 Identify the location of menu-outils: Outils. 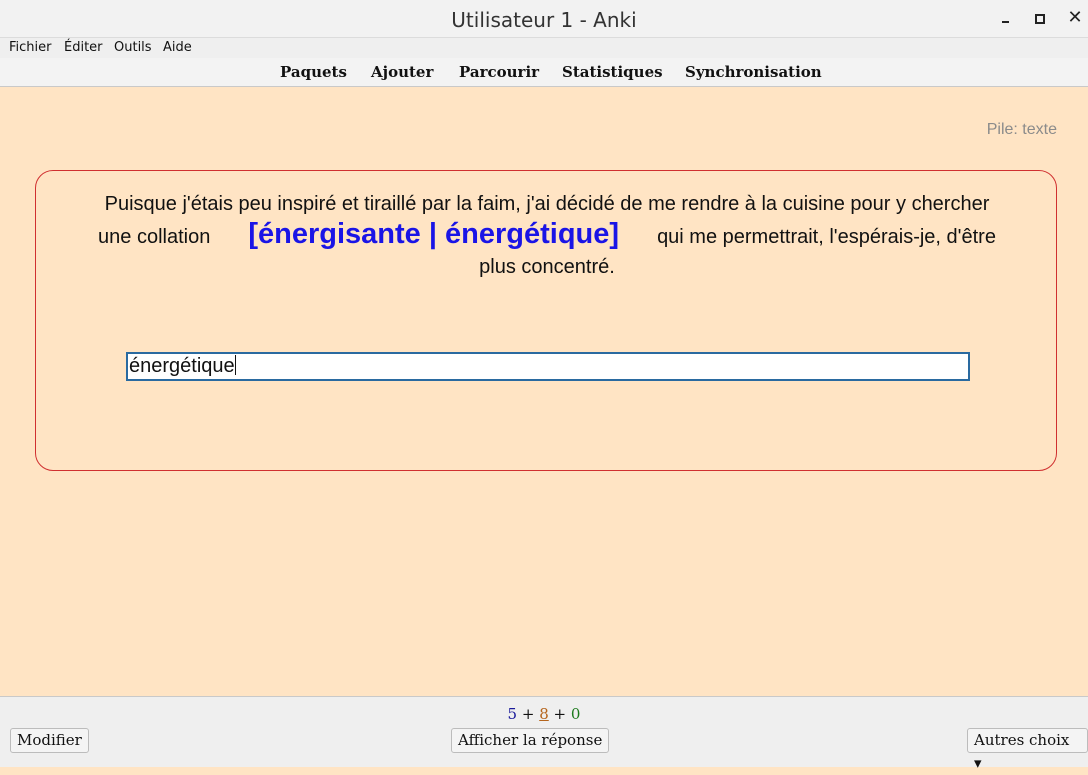
(133, 47).